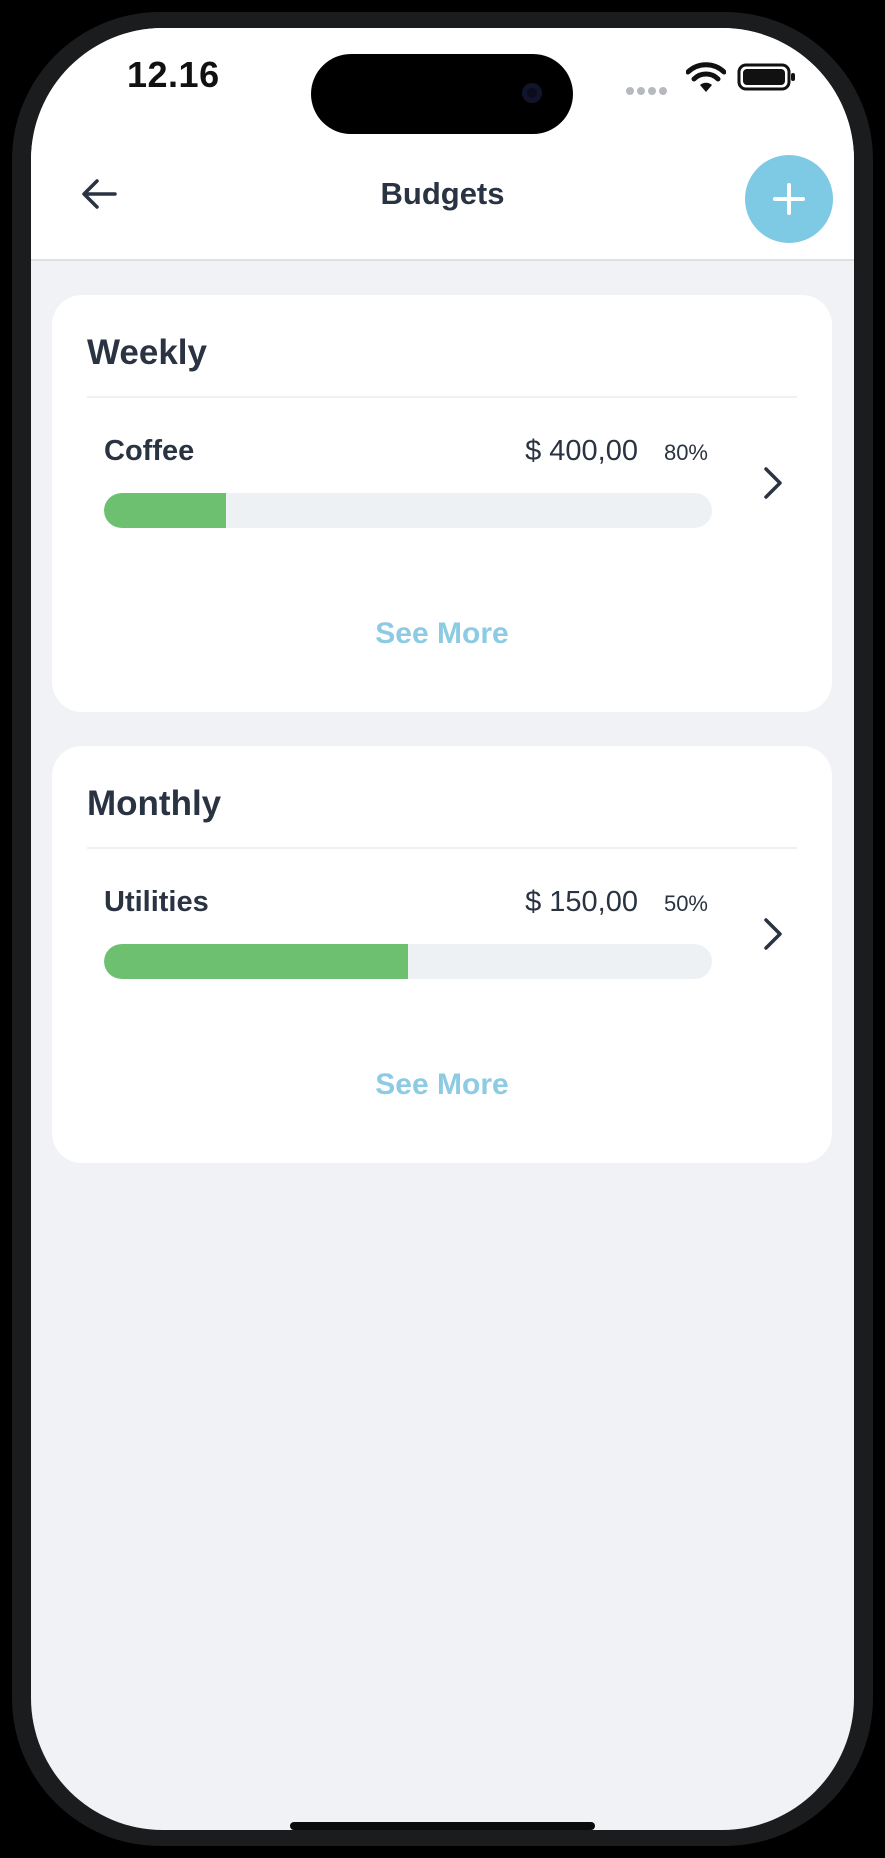 The image size is (885, 1858). What do you see at coordinates (173, 74) in the screenshot?
I see `status-time: 12.16` at bounding box center [173, 74].